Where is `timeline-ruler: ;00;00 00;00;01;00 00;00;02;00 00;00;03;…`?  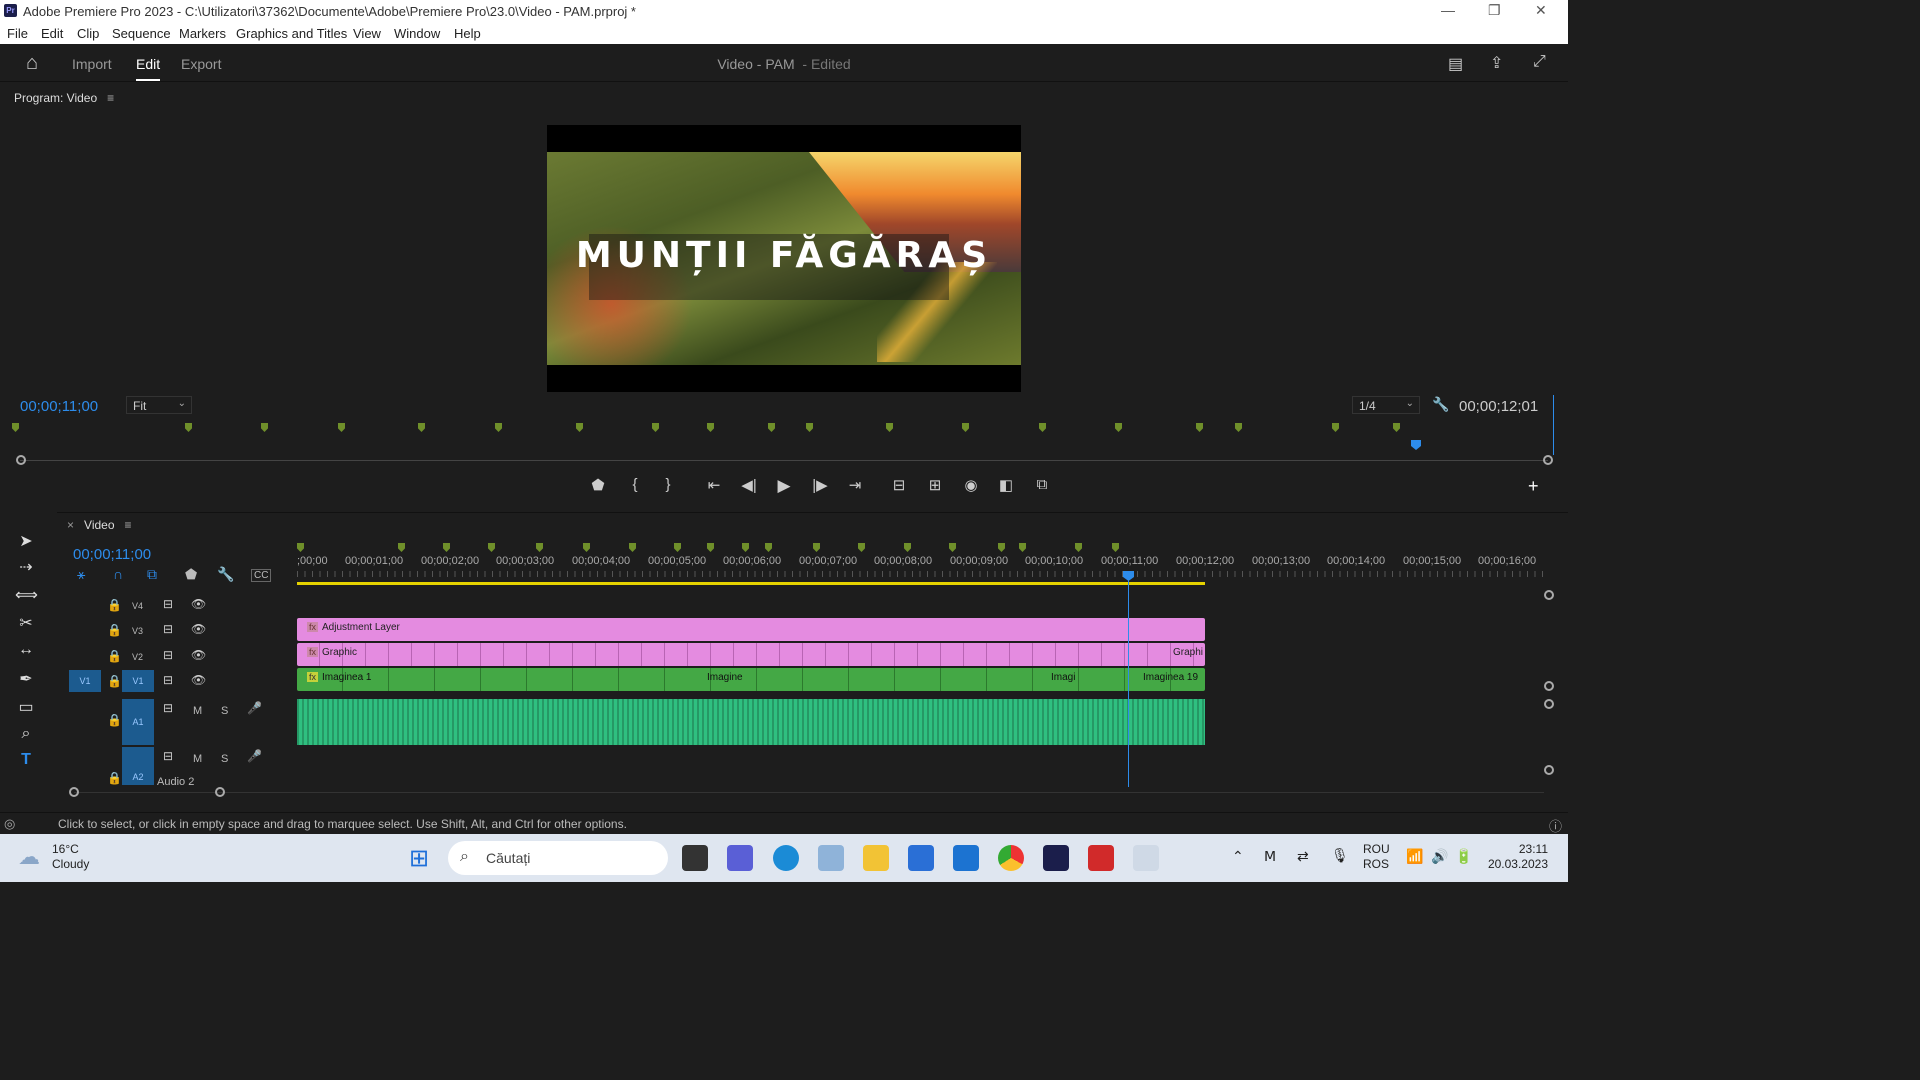 timeline-ruler: ;00;00 00;00;01;00 00;00;02;00 00;00;03;… is located at coordinates (922, 563).